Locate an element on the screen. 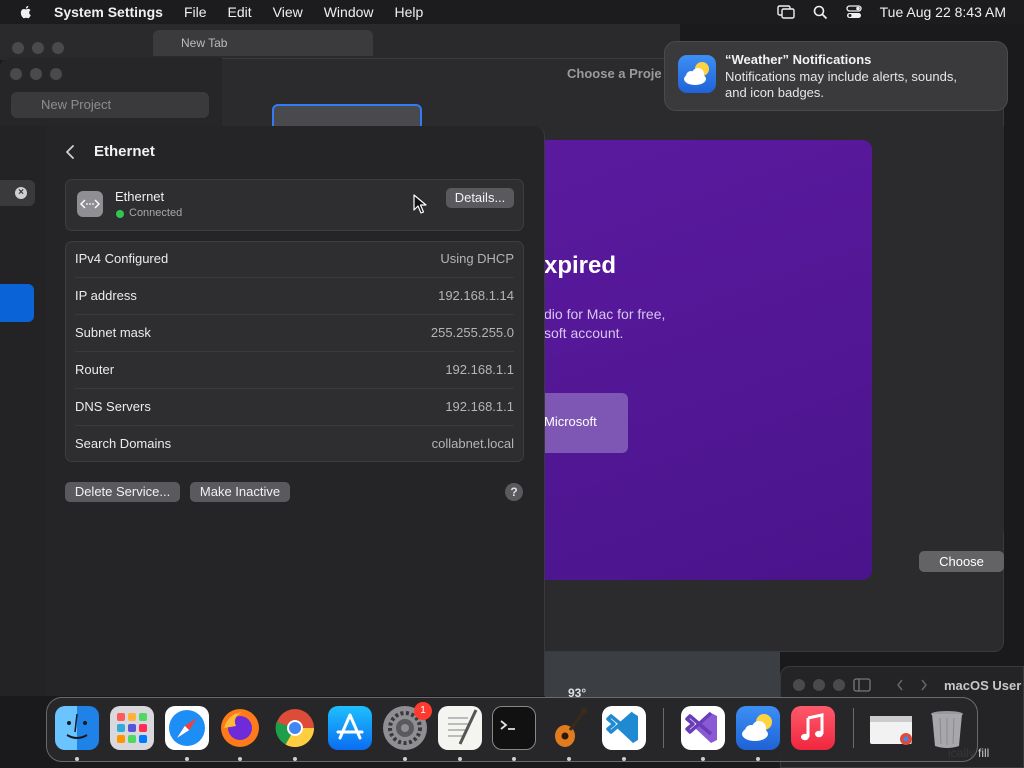 Image resolution: width=1024 pixels, height=768 pixels. license-text-line2: soft account. is located at coordinates (584, 333).